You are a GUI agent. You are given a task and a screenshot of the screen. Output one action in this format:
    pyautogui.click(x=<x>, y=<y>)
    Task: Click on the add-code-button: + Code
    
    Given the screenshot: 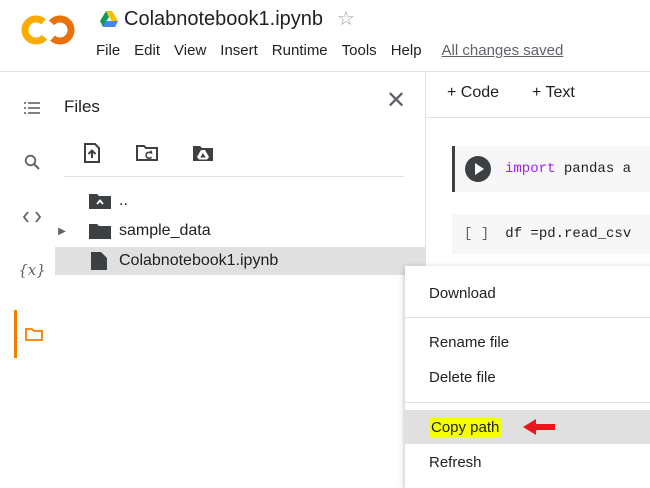 What is the action you would take?
    pyautogui.click(x=473, y=93)
    